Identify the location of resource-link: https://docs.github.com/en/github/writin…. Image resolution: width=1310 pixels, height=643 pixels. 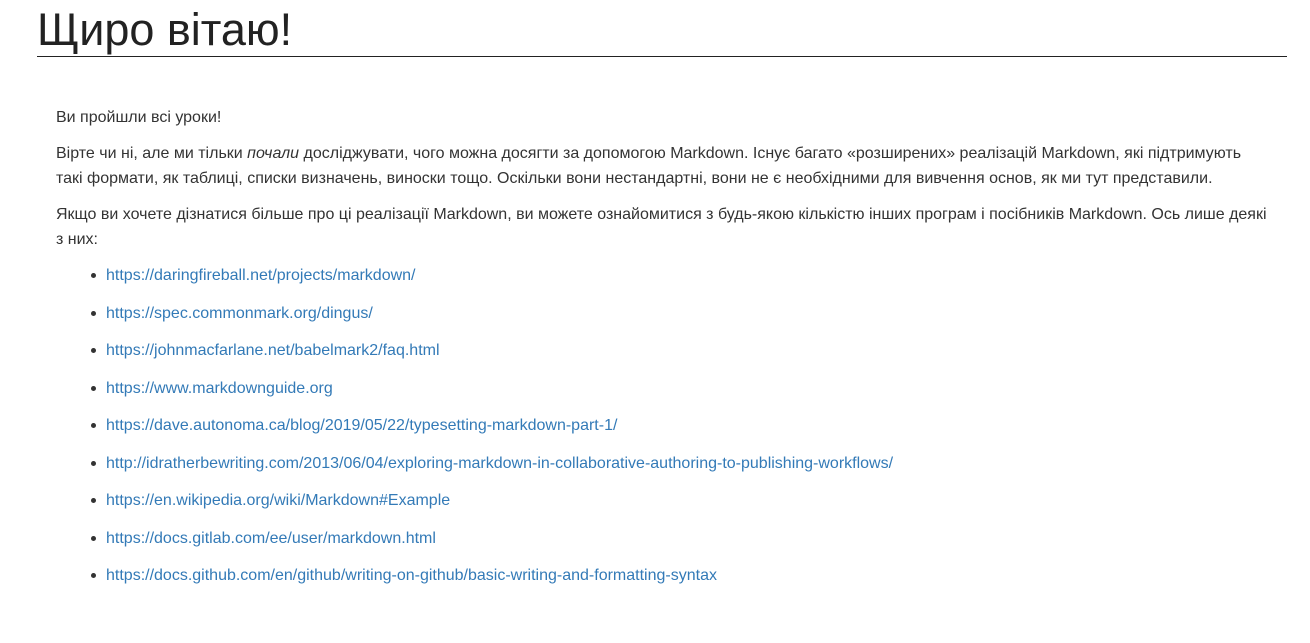
(411, 575).